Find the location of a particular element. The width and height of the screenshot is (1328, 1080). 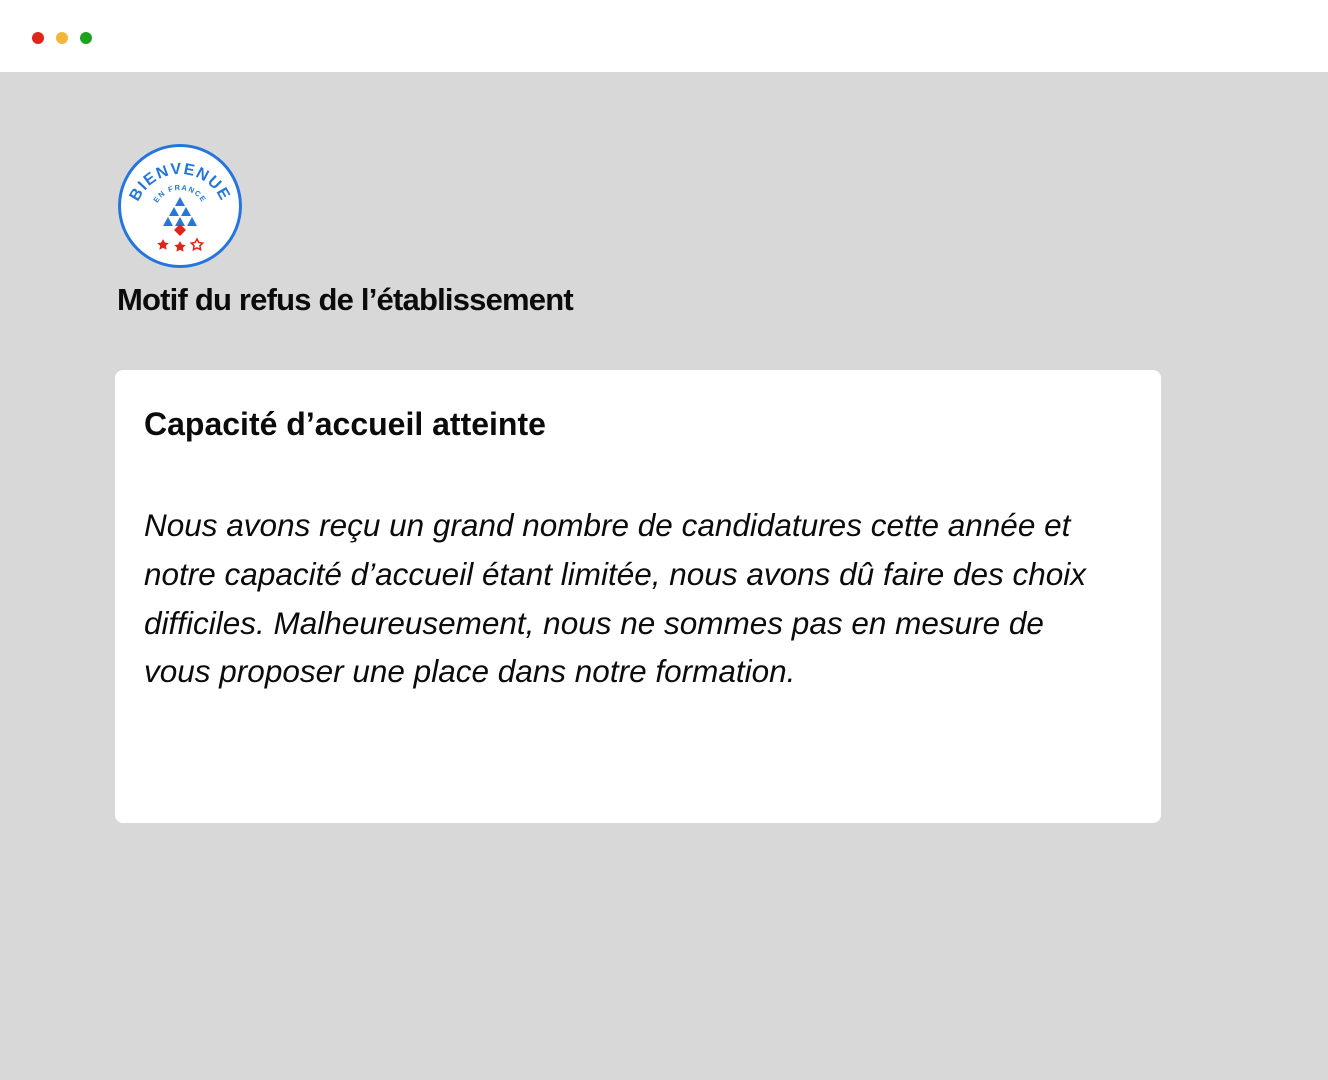

page-title: Motif du refus de l’établissement is located at coordinates (345, 299).